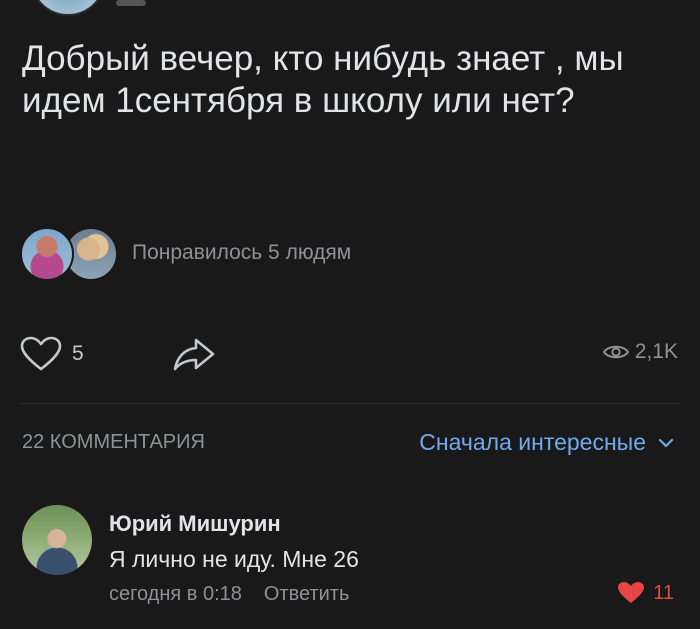  Describe the element at coordinates (656, 351) in the screenshot. I see `views-count: 2,1K` at that location.